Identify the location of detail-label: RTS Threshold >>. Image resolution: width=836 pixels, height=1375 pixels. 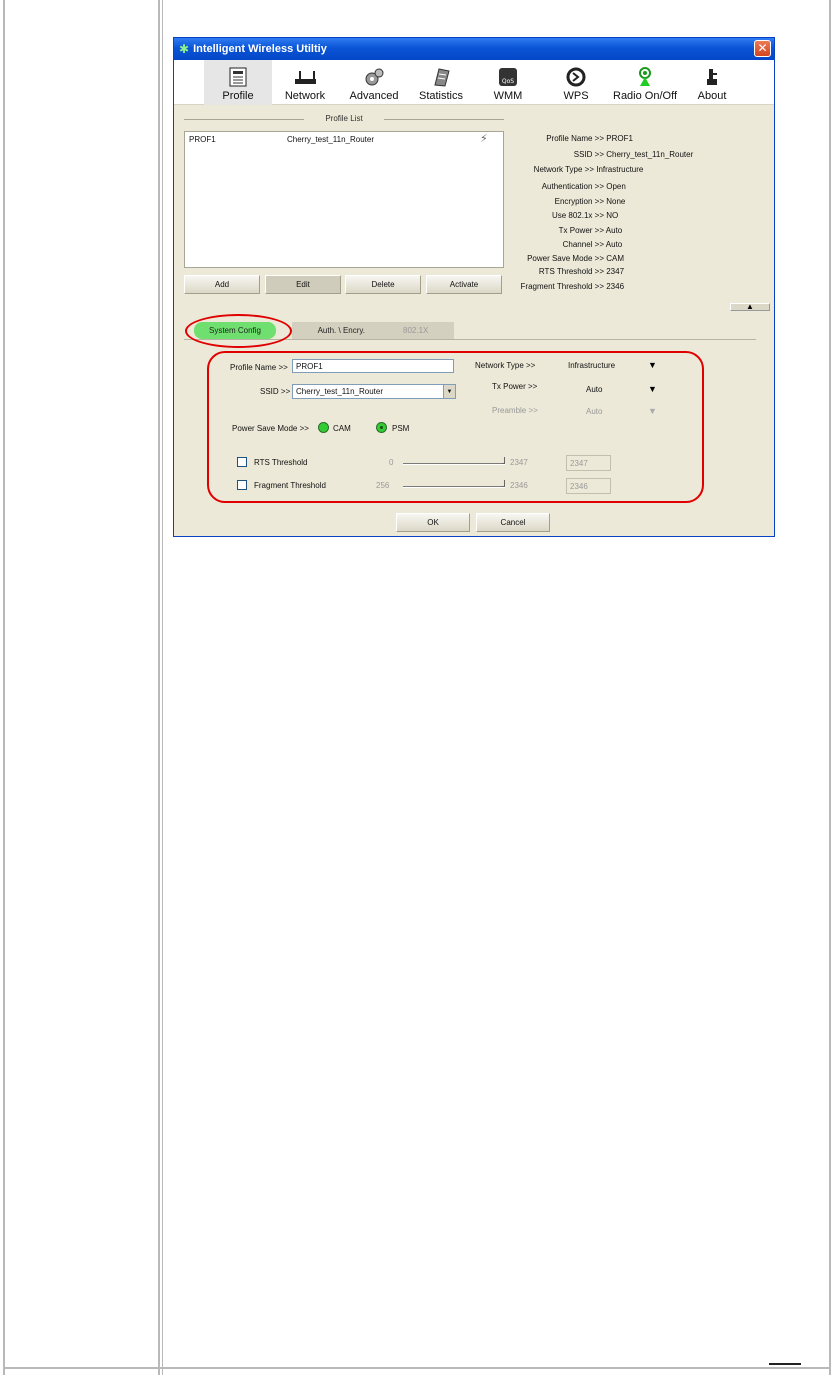
(571, 271).